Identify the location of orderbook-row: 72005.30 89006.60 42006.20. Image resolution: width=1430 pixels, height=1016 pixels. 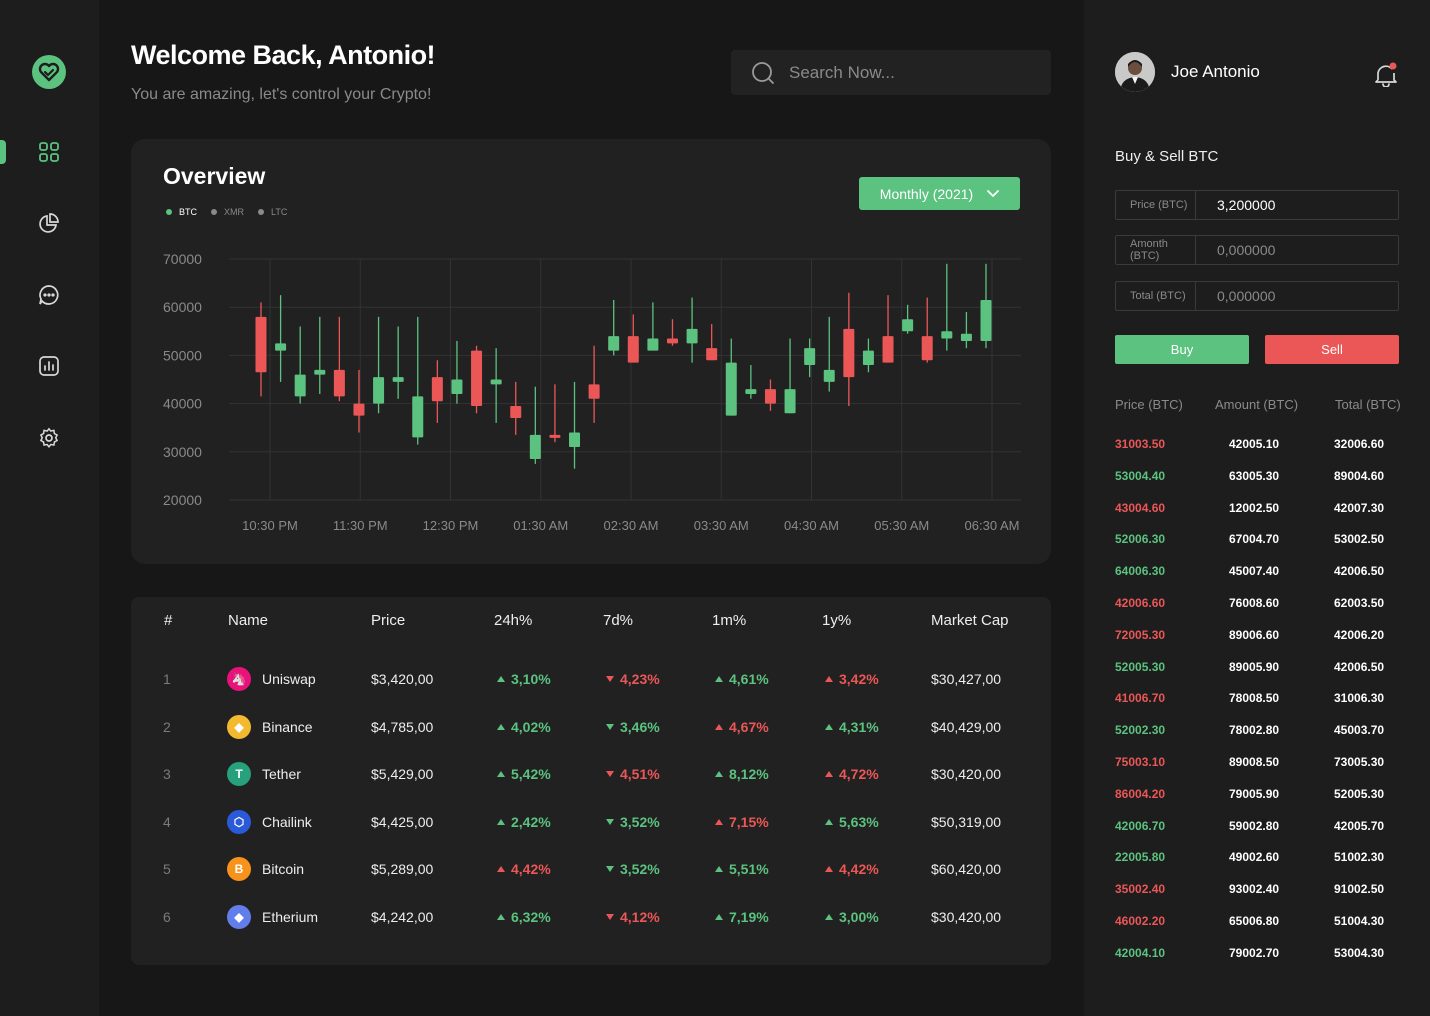
(1260, 638).